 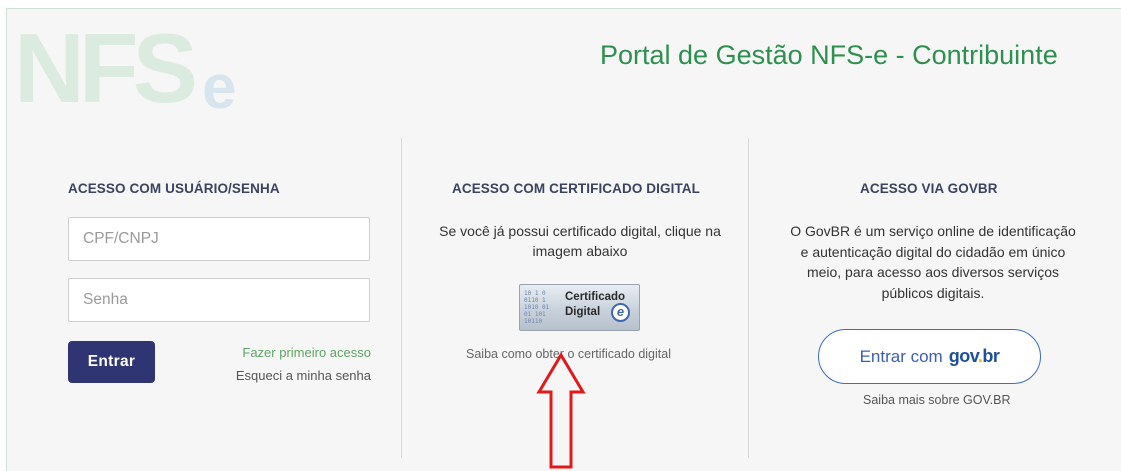 I want to click on forgot-password-link: Esqueci a minha senha, so click(x=303, y=375).